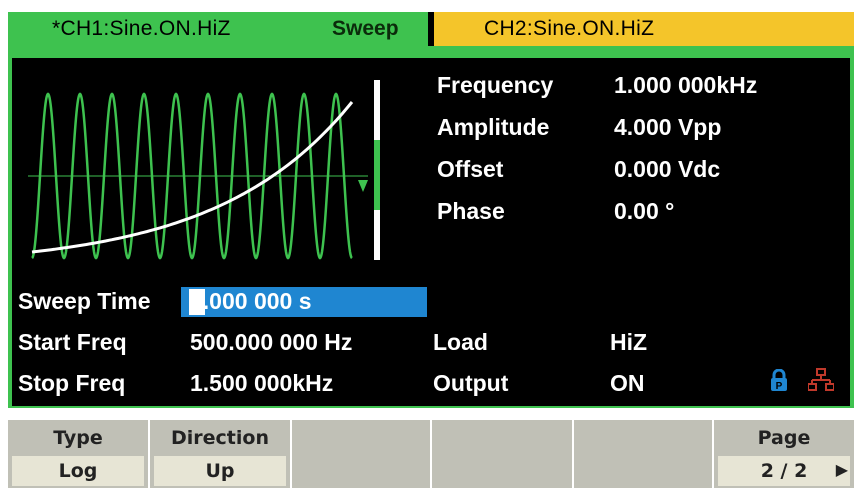 This screenshot has width=859, height=490. Describe the element at coordinates (78, 438) in the screenshot. I see `softkey-type-title: Type` at that location.